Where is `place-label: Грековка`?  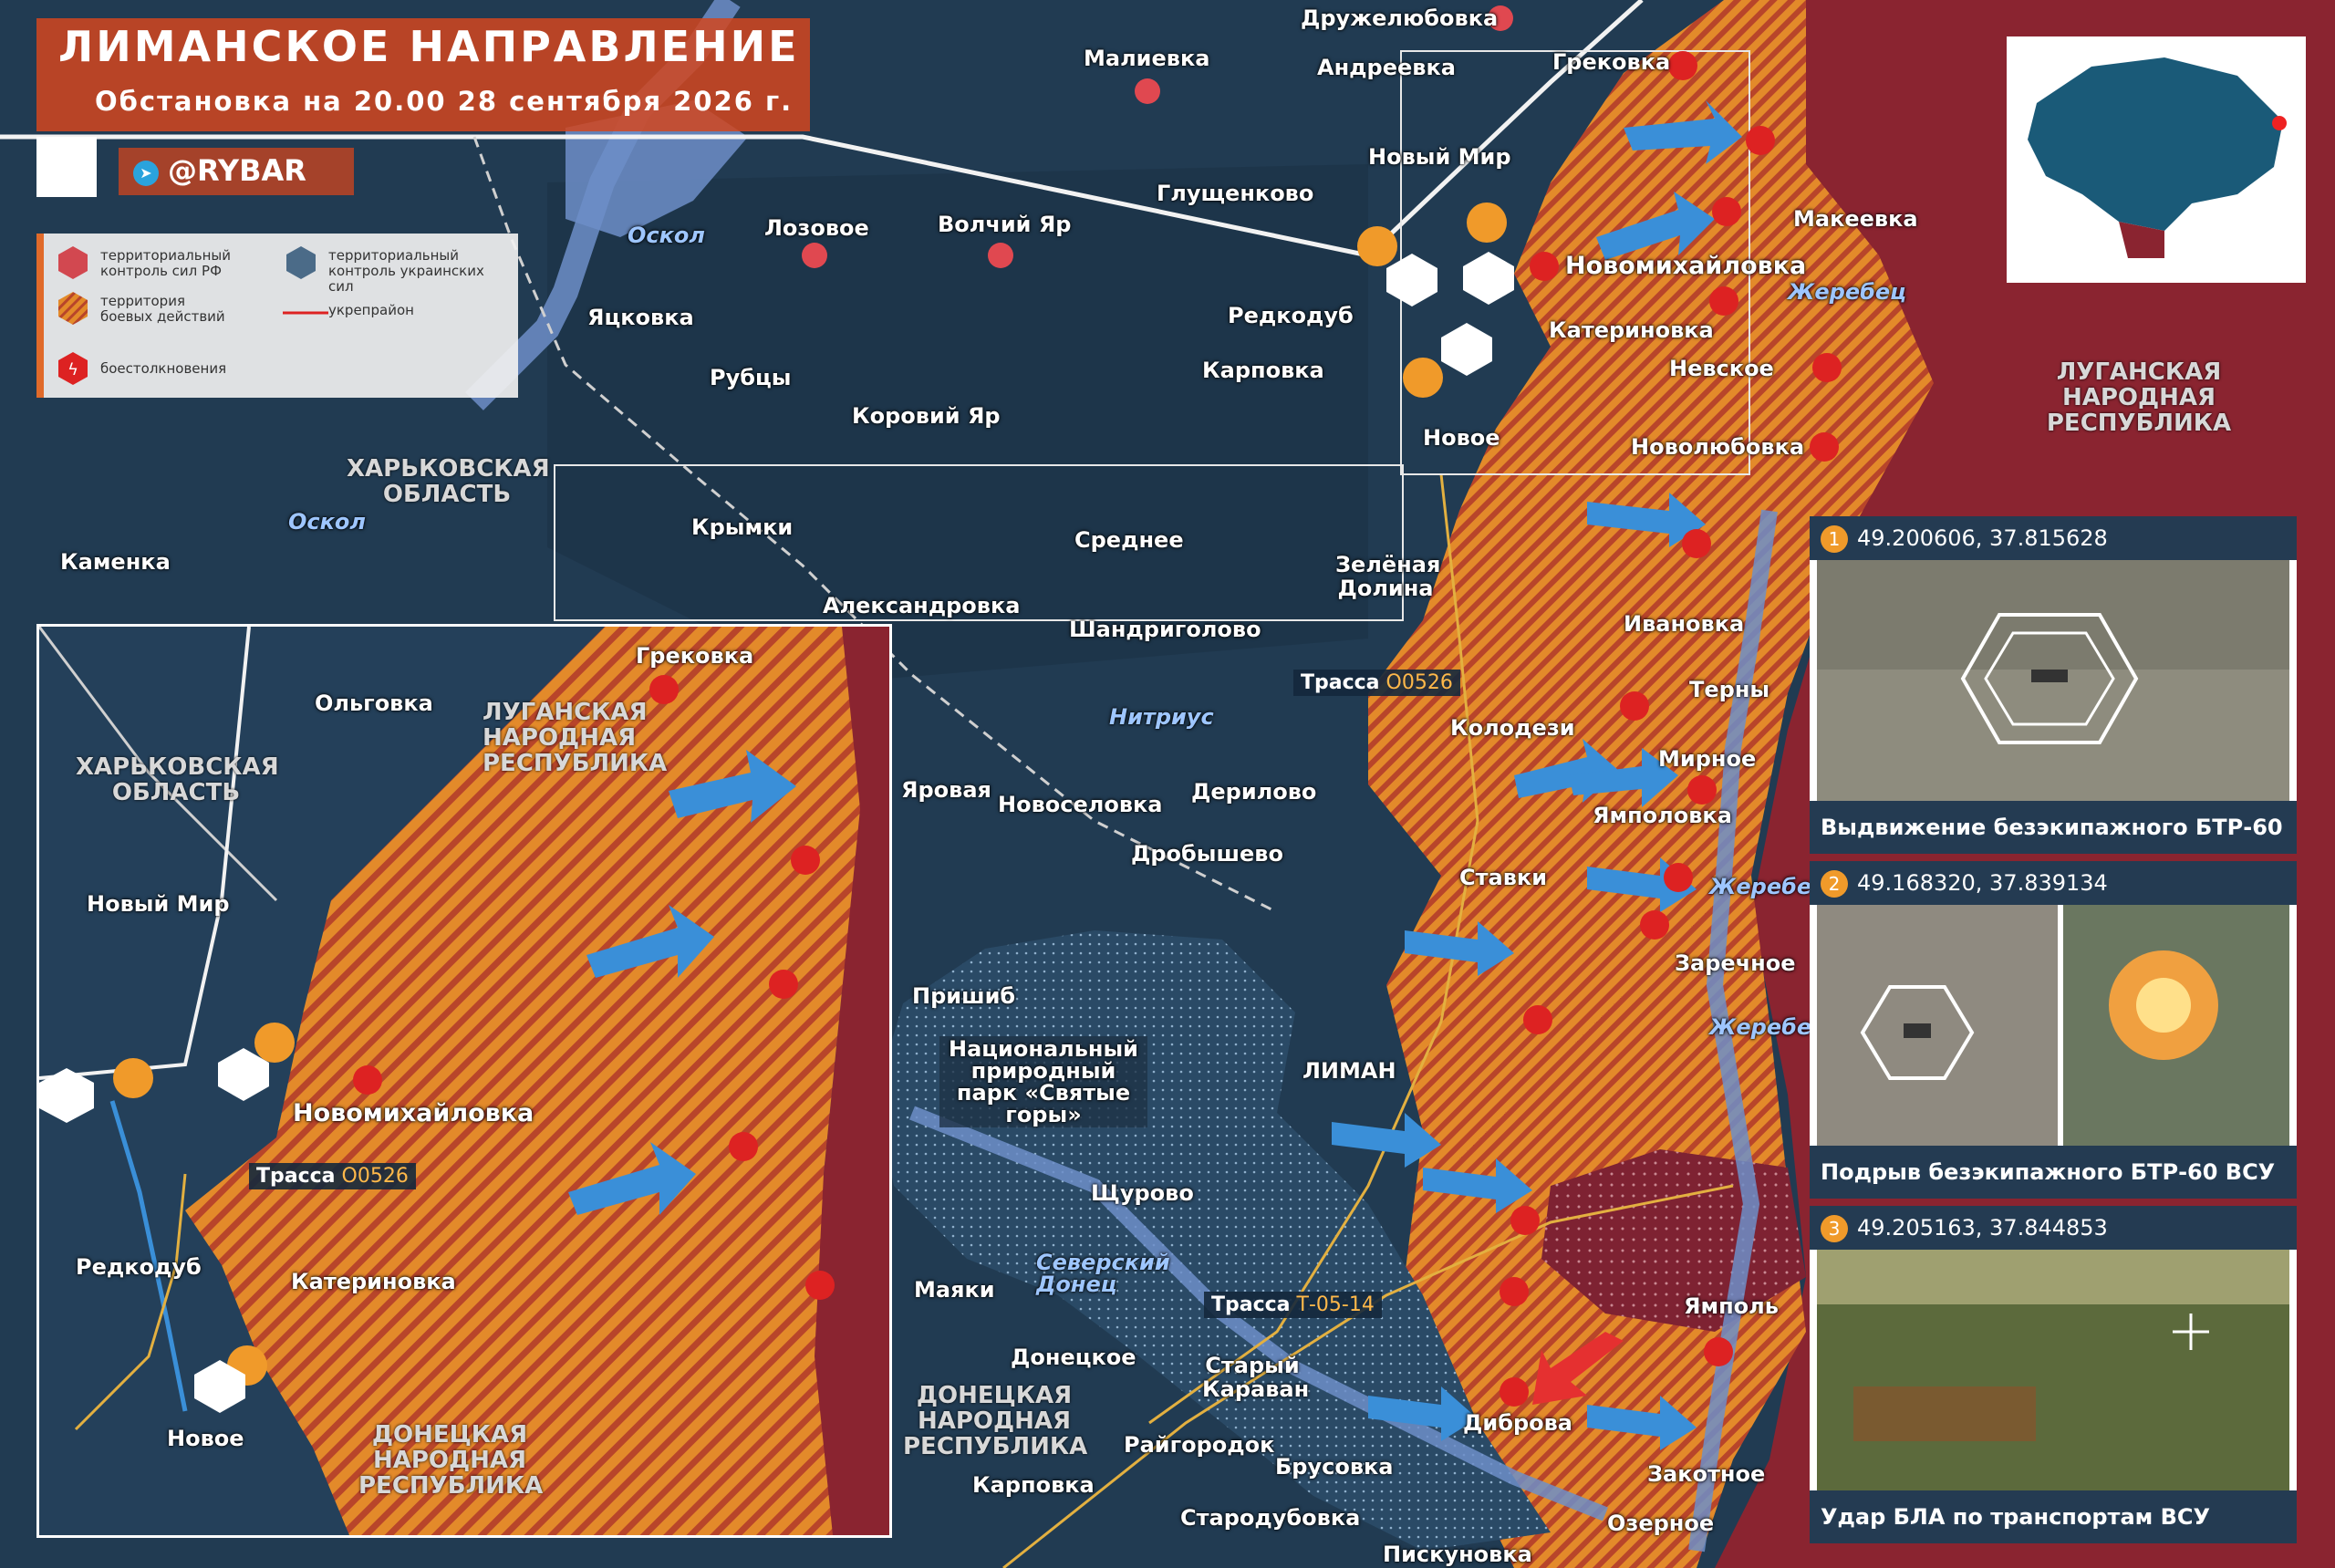
place-label: Грековка is located at coordinates (1611, 62).